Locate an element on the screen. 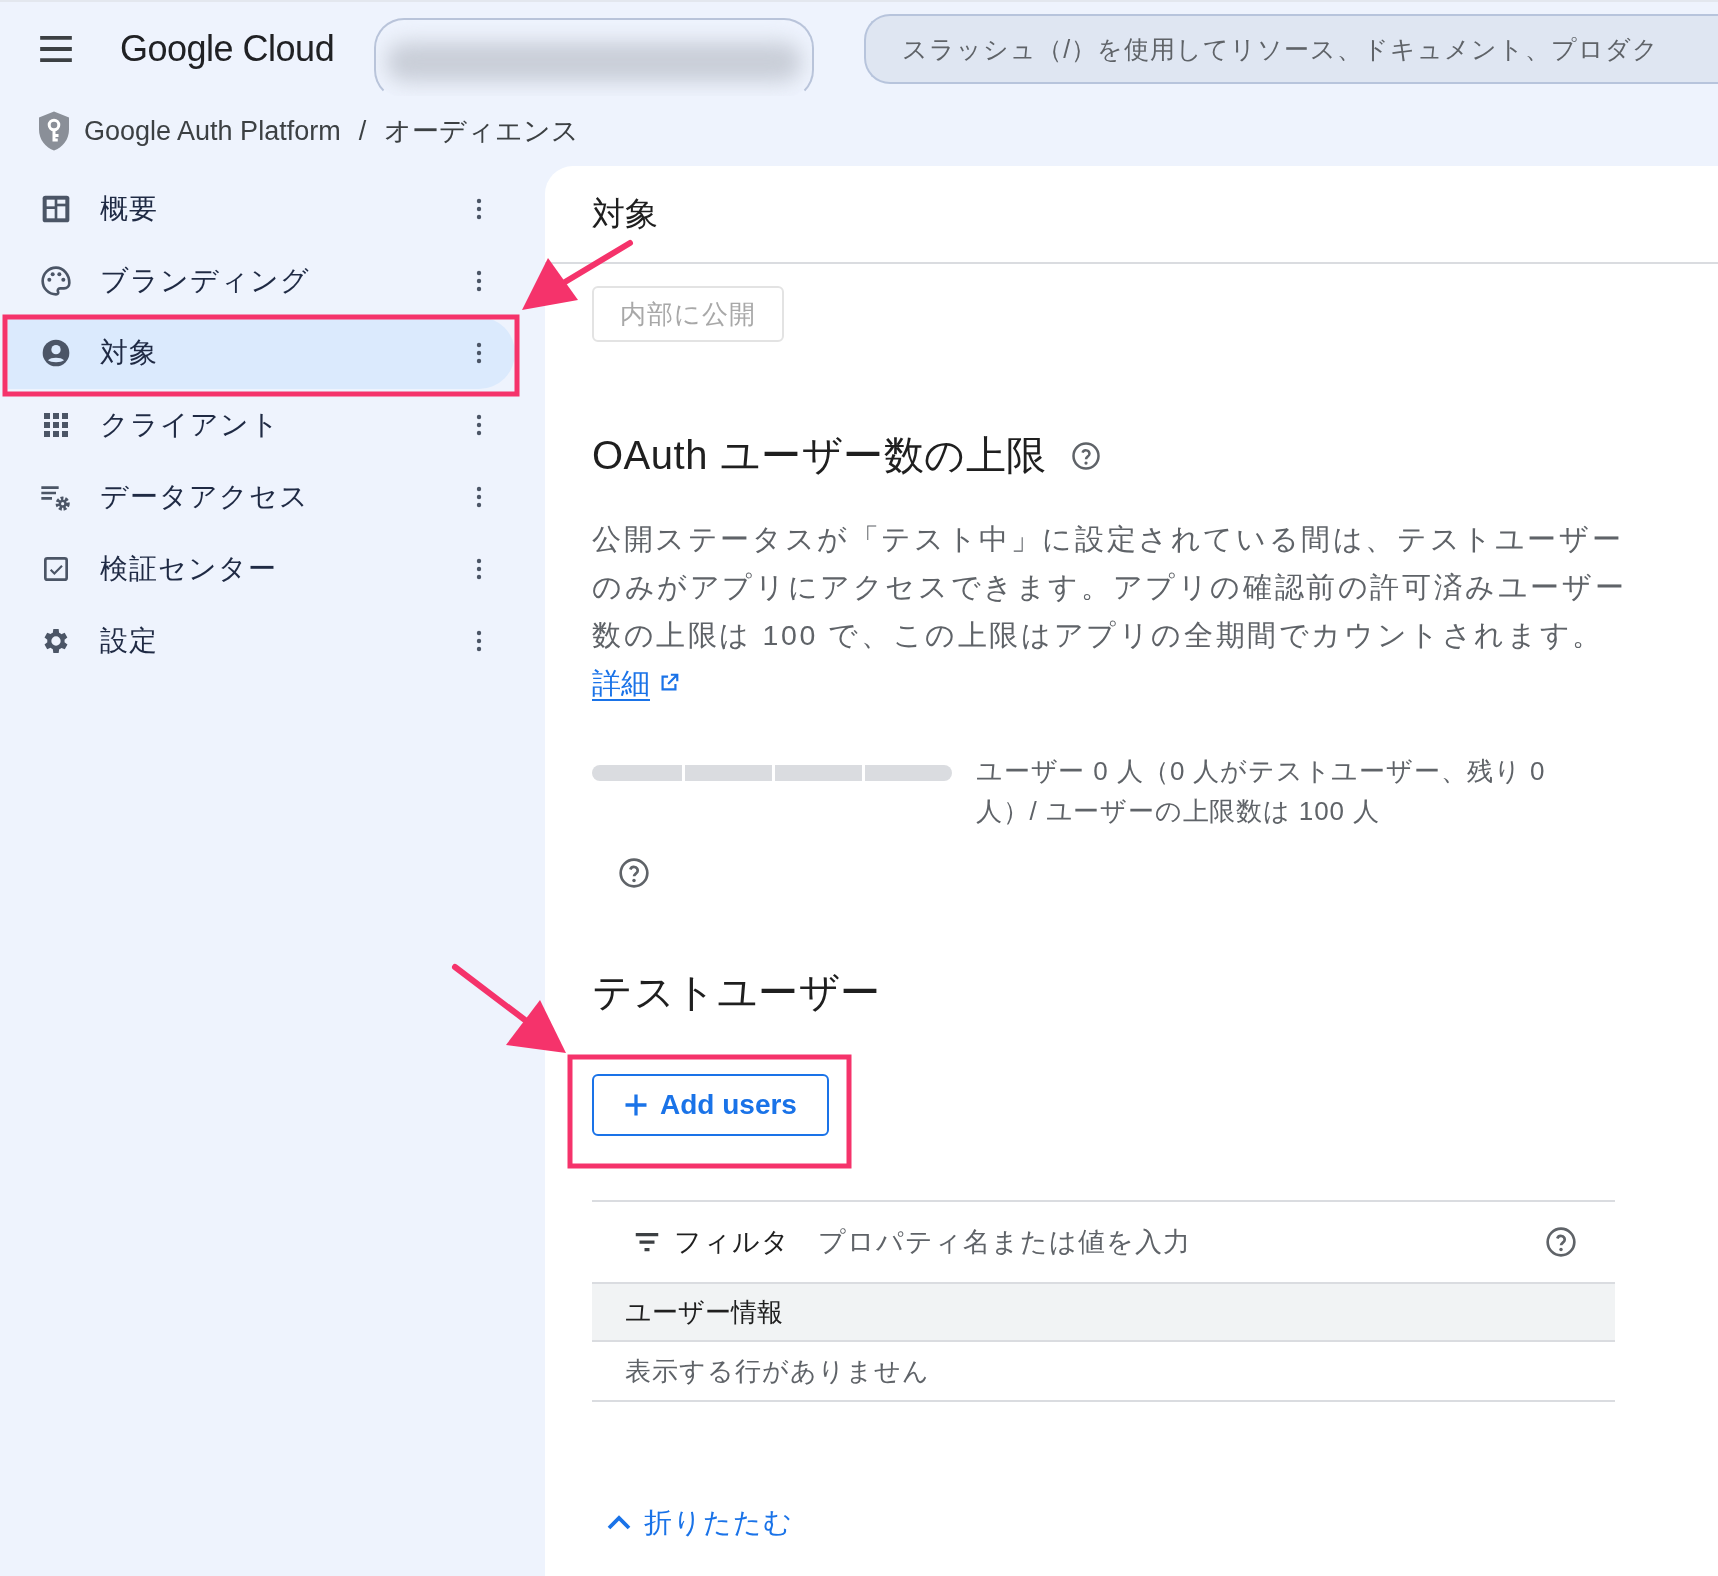  google-cloud-logo: Google Cloud is located at coordinates (227, 49).